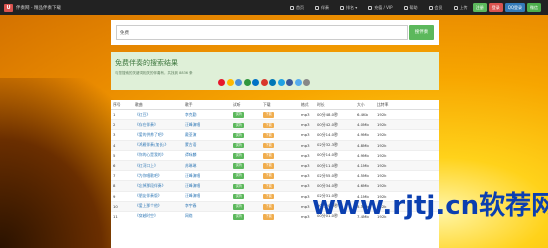  What do you see at coordinates (348, 8) in the screenshot?
I see `nav-item: 排名 ▾` at bounding box center [348, 8].